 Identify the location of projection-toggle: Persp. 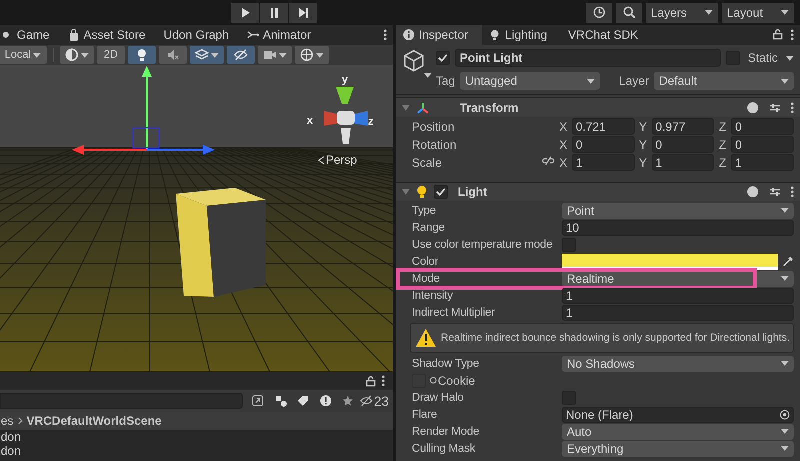
(338, 160).